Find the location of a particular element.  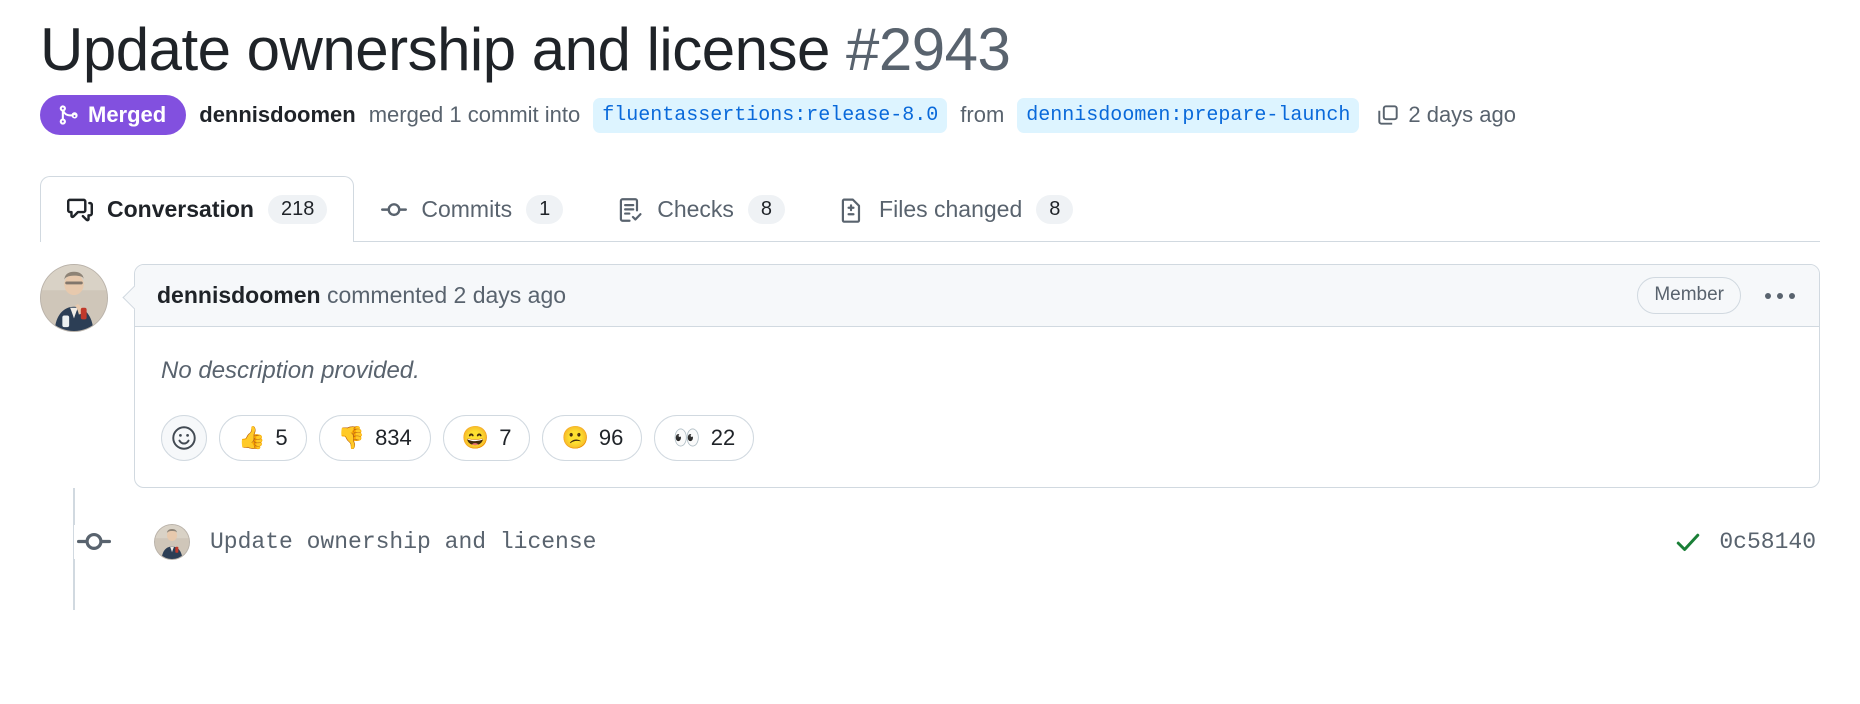

status-badge: Merged is located at coordinates (113, 115).